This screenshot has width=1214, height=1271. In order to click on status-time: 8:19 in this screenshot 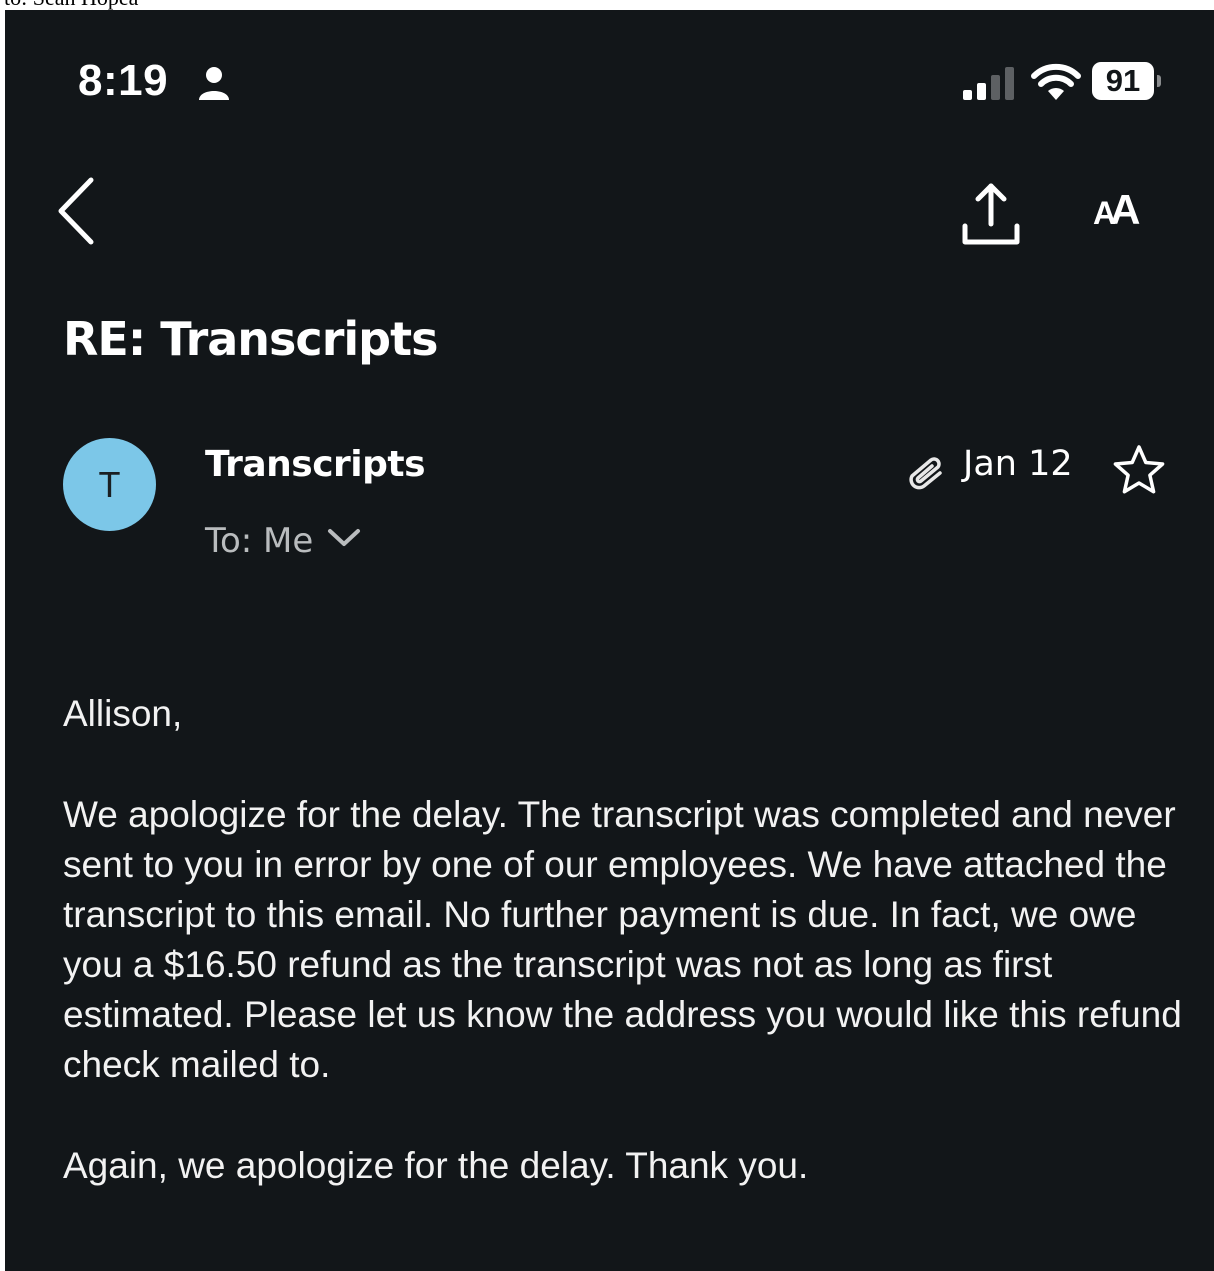, I will do `click(123, 80)`.